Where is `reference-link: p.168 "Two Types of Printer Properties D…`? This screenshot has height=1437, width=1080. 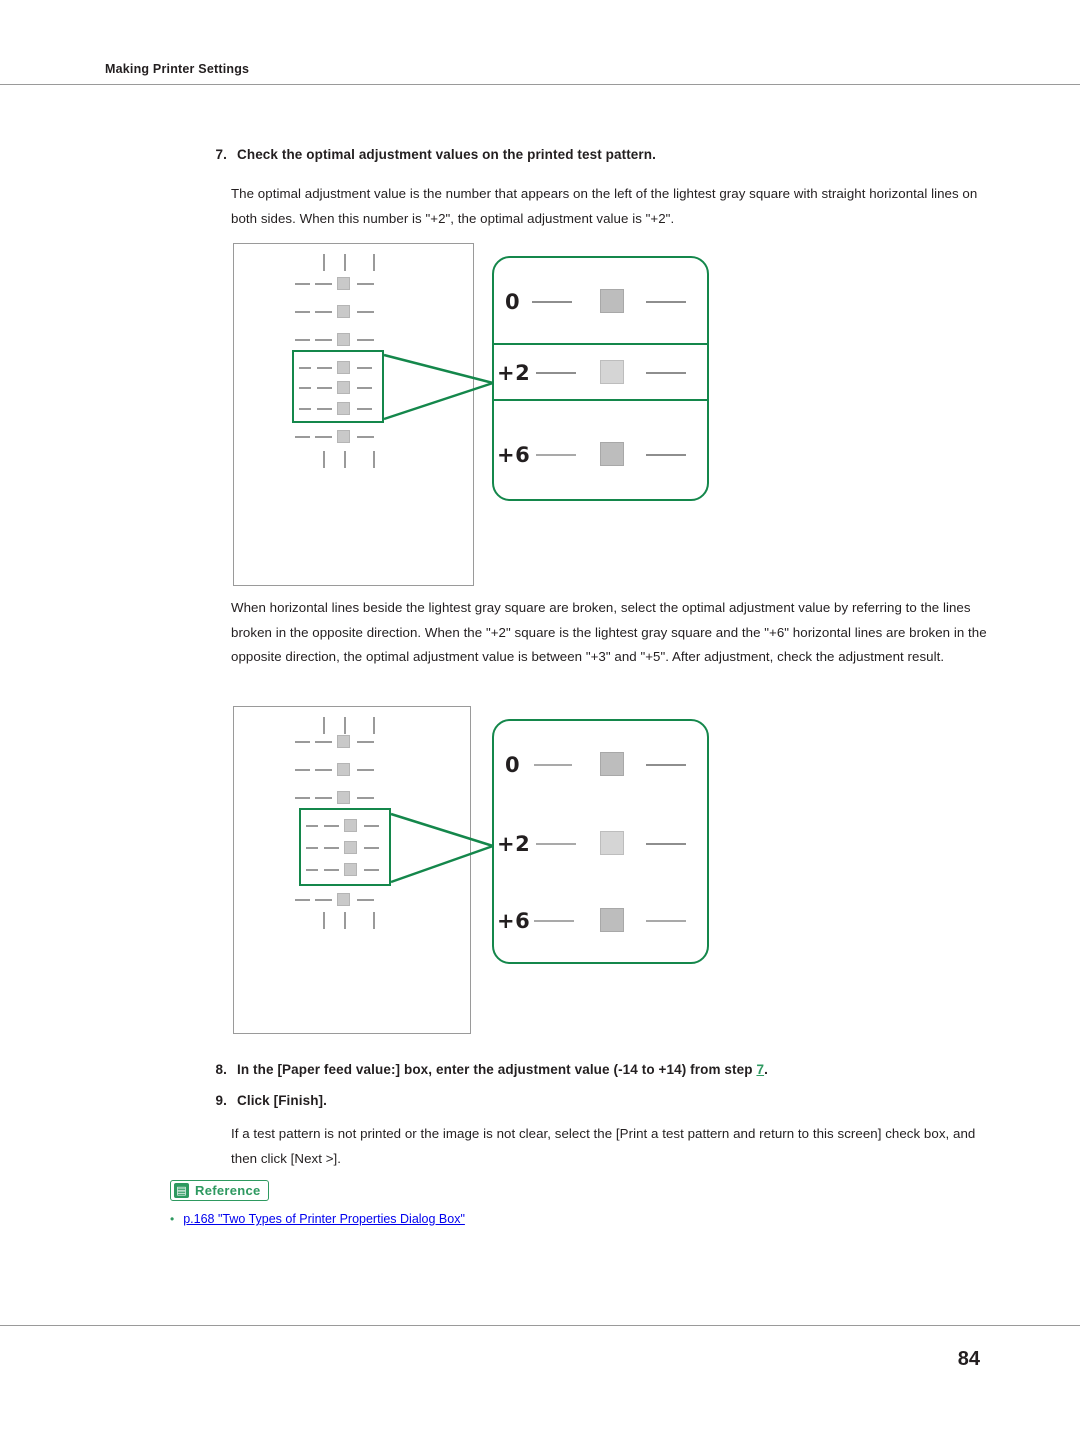 reference-link: p.168 "Two Types of Printer Properties D… is located at coordinates (324, 1219).